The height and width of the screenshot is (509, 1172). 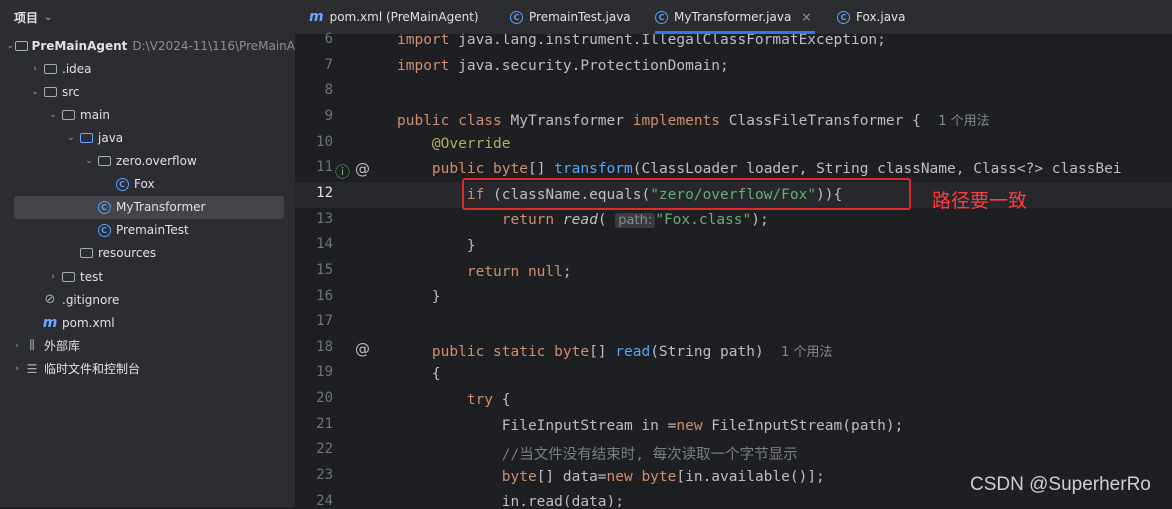 I want to click on line-number: 17, so click(x=314, y=321).